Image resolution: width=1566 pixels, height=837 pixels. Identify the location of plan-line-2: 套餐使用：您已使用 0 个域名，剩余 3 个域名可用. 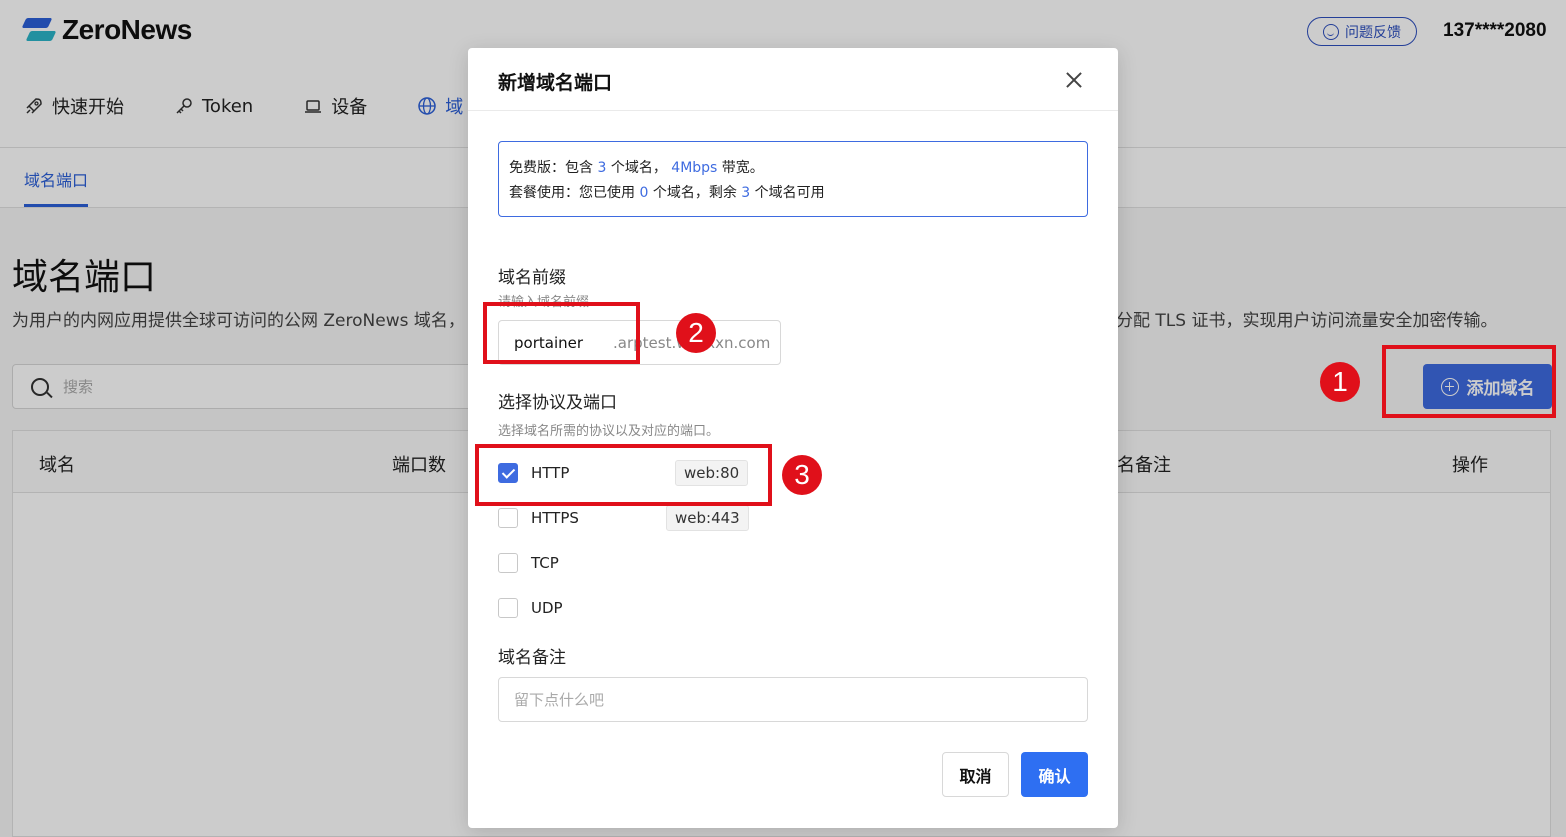
(793, 193).